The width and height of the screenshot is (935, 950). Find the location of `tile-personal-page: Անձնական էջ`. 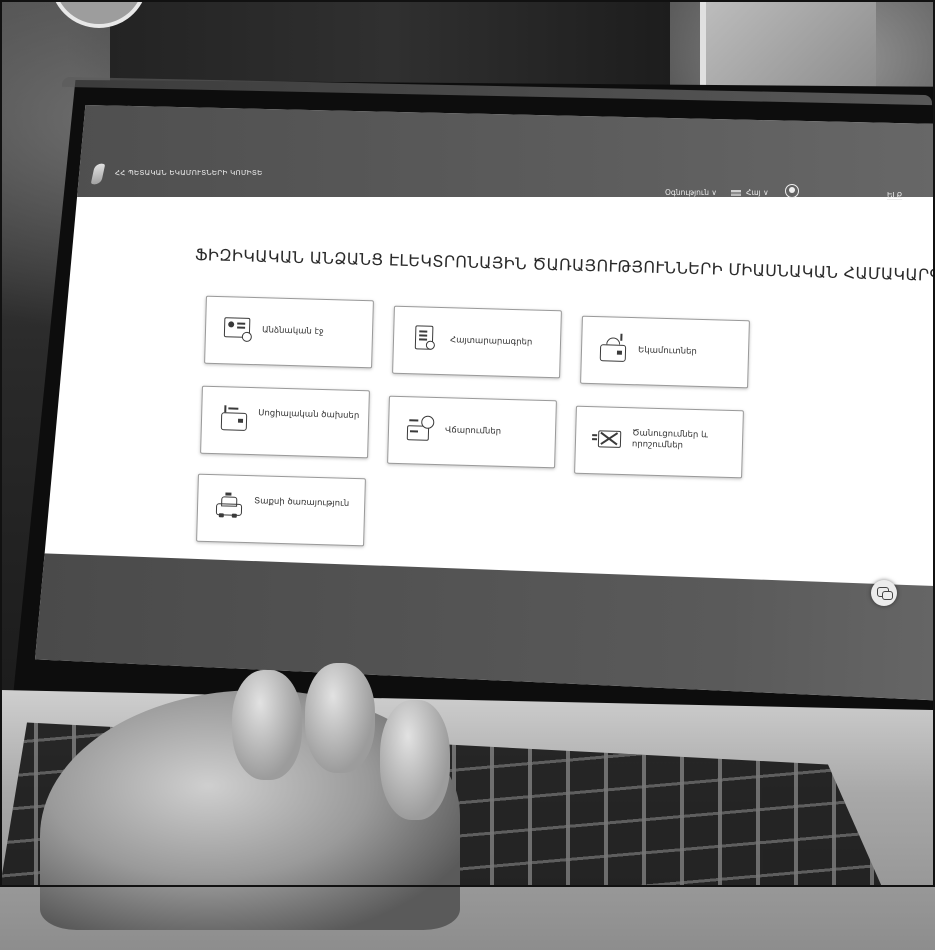

tile-personal-page: Անձնական էջ is located at coordinates (289, 332).